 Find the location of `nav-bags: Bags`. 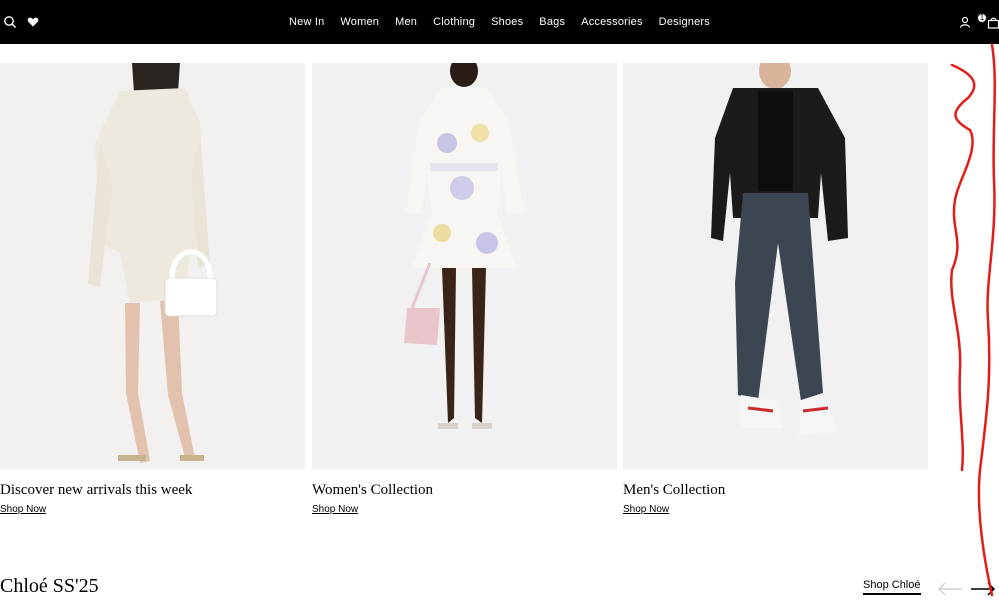

nav-bags: Bags is located at coordinates (552, 22).